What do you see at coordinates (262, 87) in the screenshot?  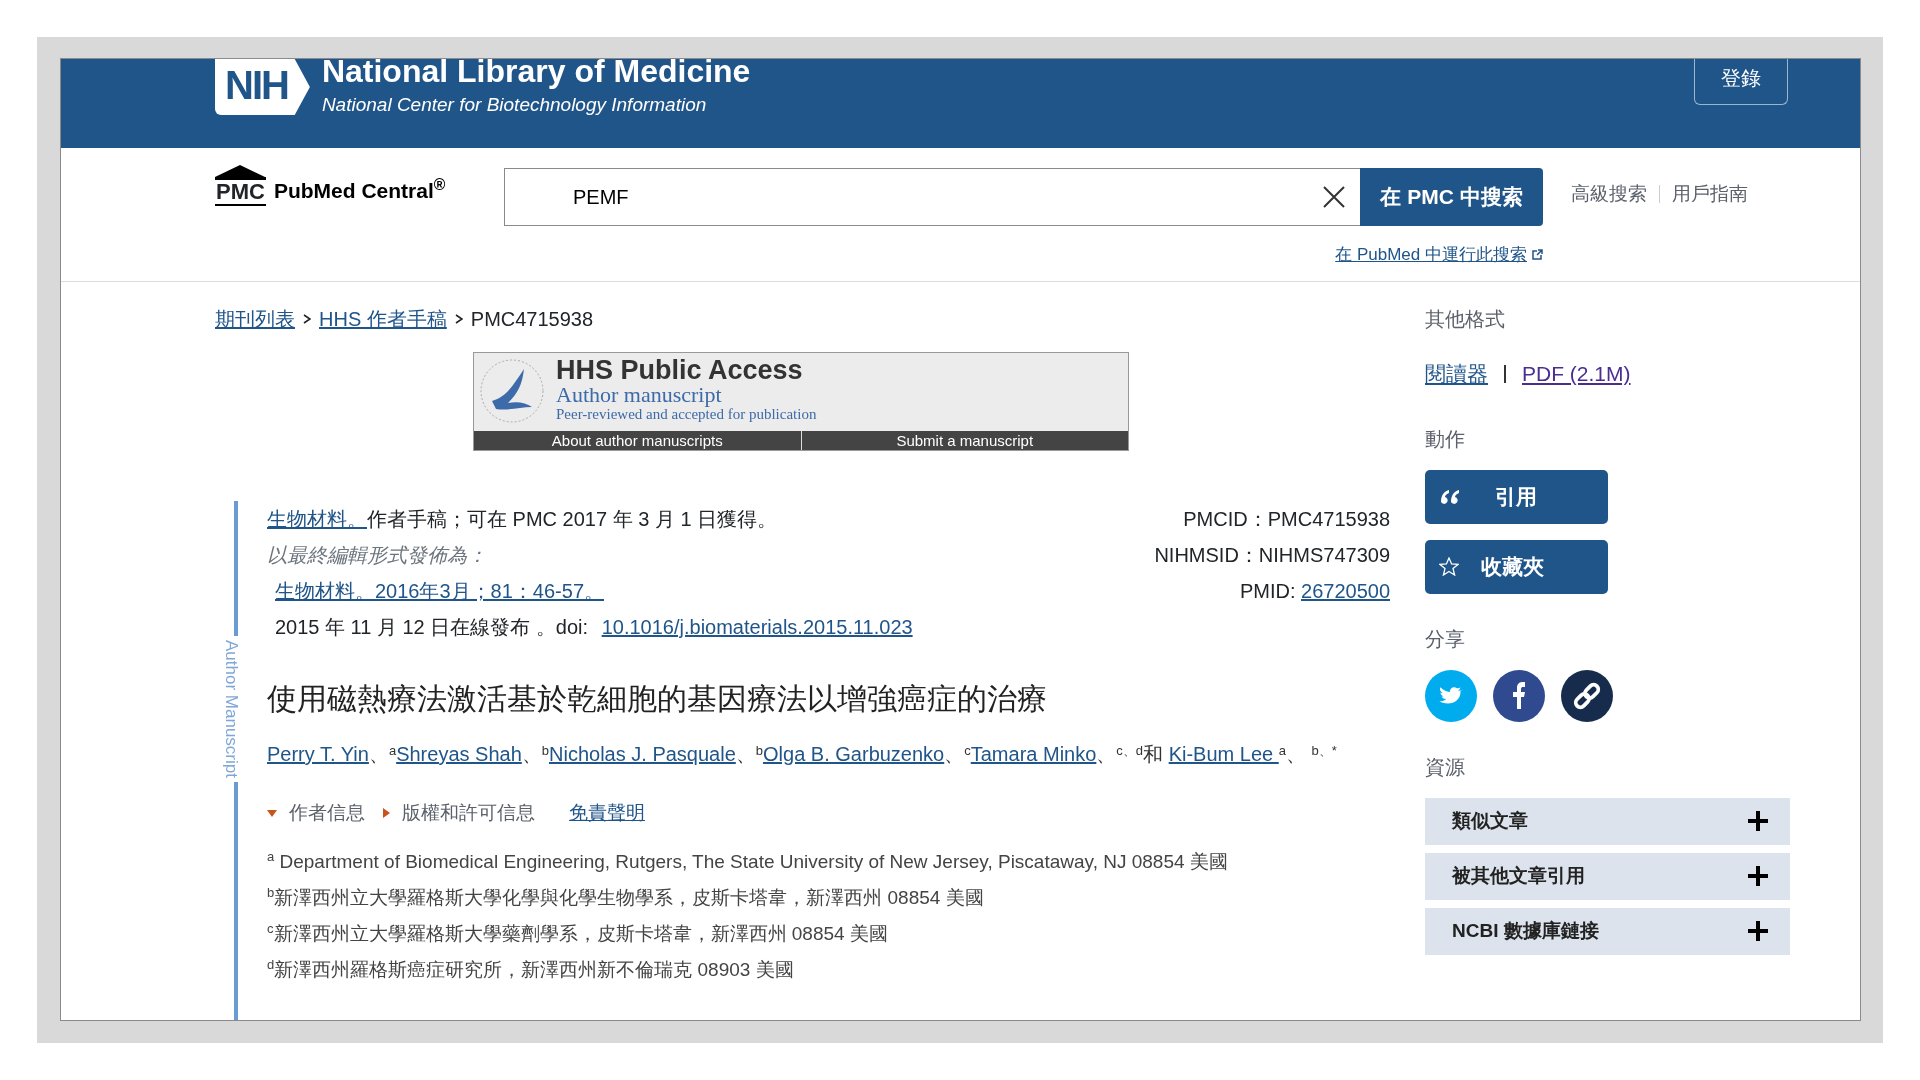 I see `nih-logo: NIH` at bounding box center [262, 87].